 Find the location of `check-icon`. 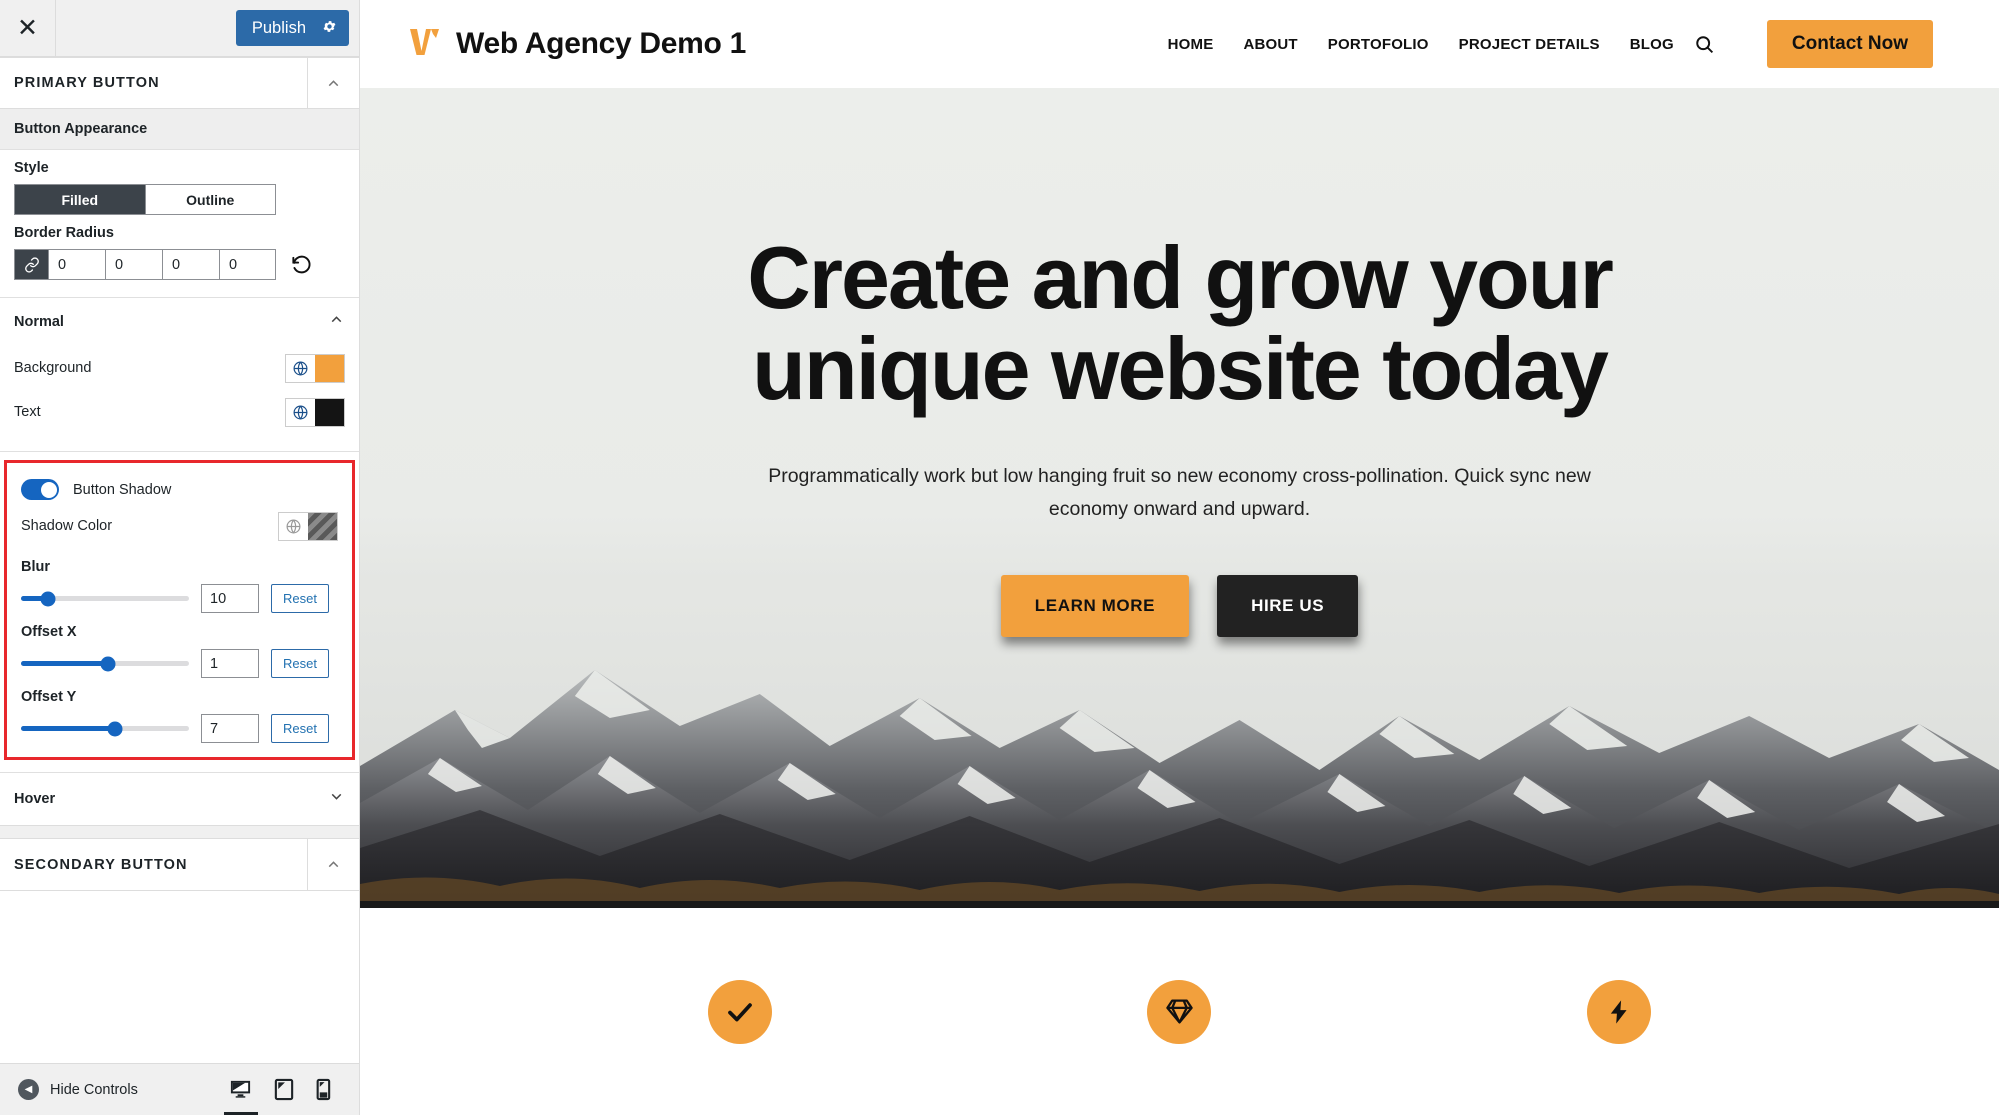

check-icon is located at coordinates (739, 1011).